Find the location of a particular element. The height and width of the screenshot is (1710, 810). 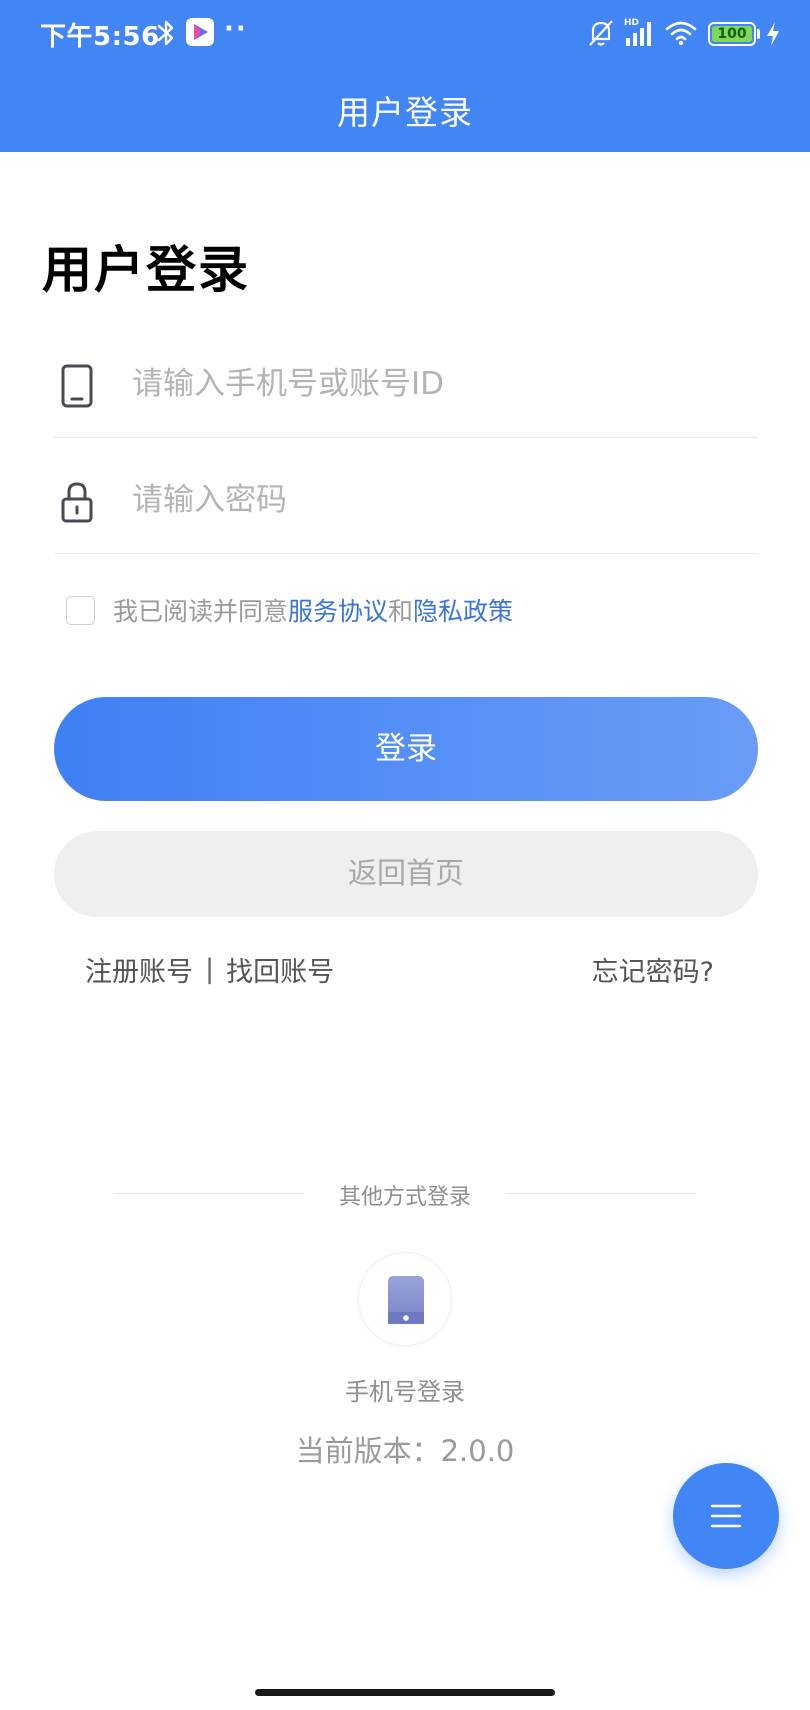

bell-muted-icon is located at coordinates (601, 33).